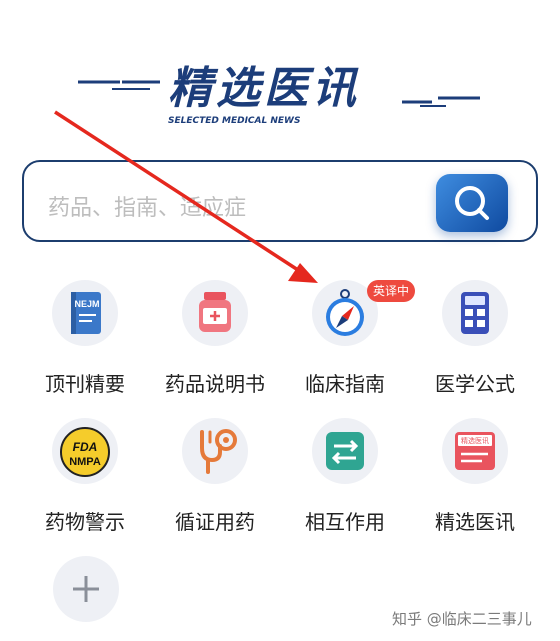  Describe the element at coordinates (85, 522) in the screenshot. I see `grid-item-label: 药物警示` at that location.